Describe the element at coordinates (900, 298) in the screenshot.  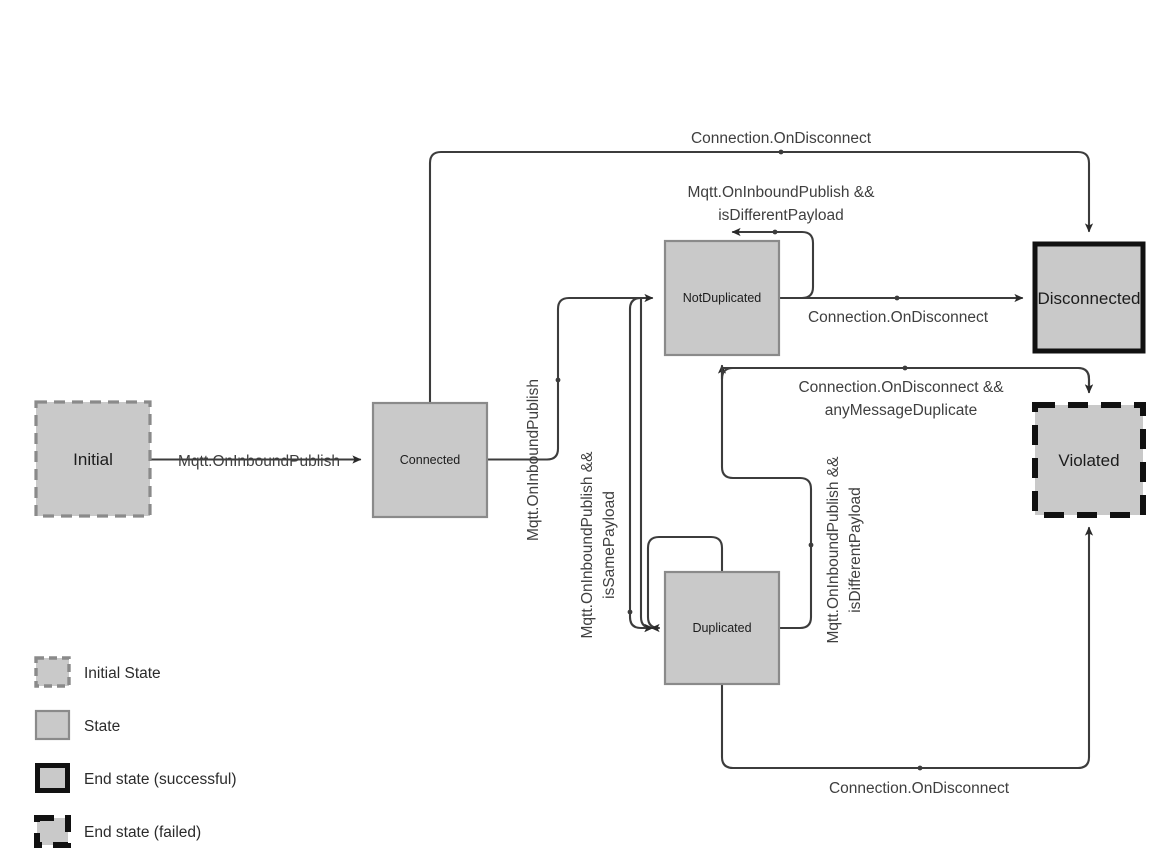
I see `edge-notduplicated-to-disconnected` at that location.